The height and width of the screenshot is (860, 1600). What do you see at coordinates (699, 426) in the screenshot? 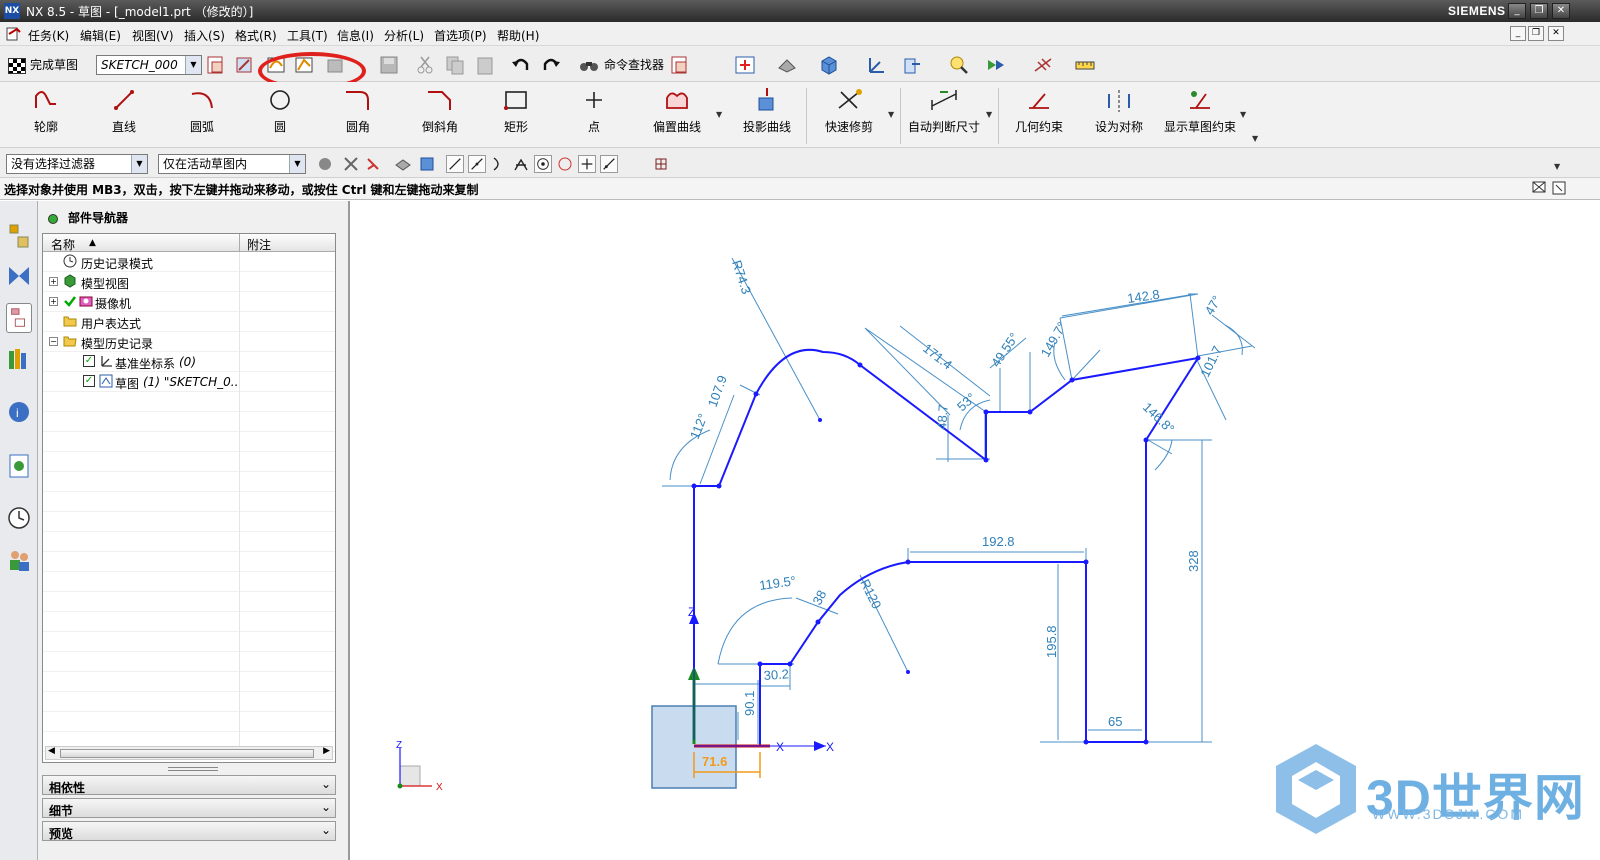
I see `dim-112-deg: 112°` at bounding box center [699, 426].